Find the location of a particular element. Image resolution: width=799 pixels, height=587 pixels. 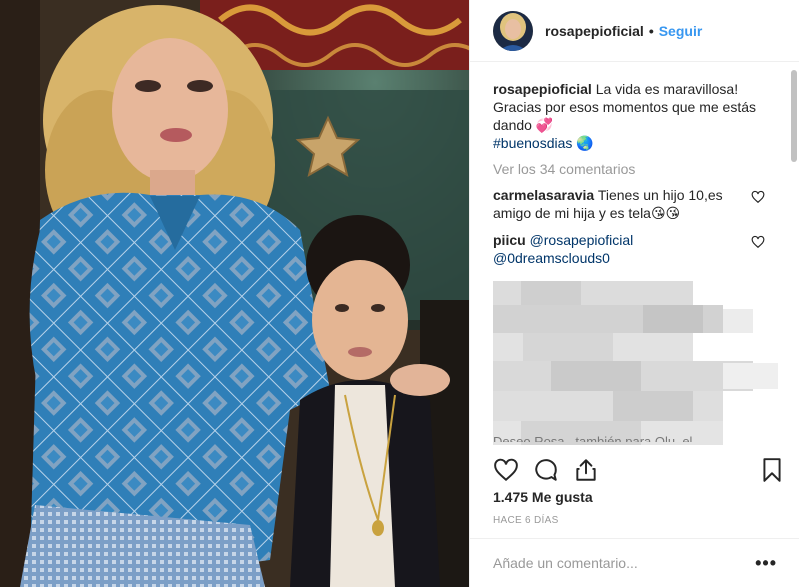

truncated-comment-line: Deseo Rosa , también para Olu, el is located at coordinates (593, 438).